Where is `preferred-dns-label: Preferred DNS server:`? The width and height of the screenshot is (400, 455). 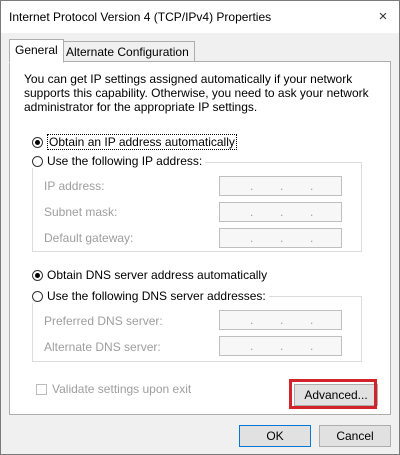 preferred-dns-label: Preferred DNS server: is located at coordinates (103, 321).